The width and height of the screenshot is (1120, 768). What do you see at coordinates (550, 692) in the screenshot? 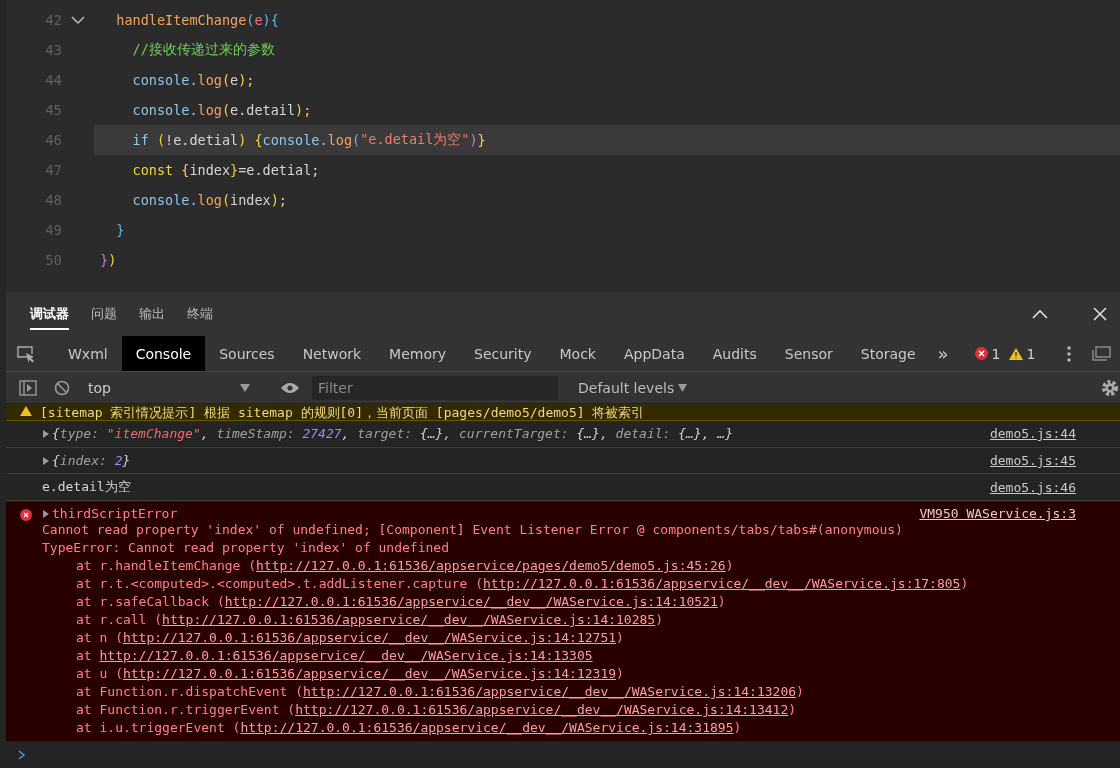
I see `stack-link: http://127.0.0.1:61536/appservice/__dev__/WAService.js:14:13206` at bounding box center [550, 692].